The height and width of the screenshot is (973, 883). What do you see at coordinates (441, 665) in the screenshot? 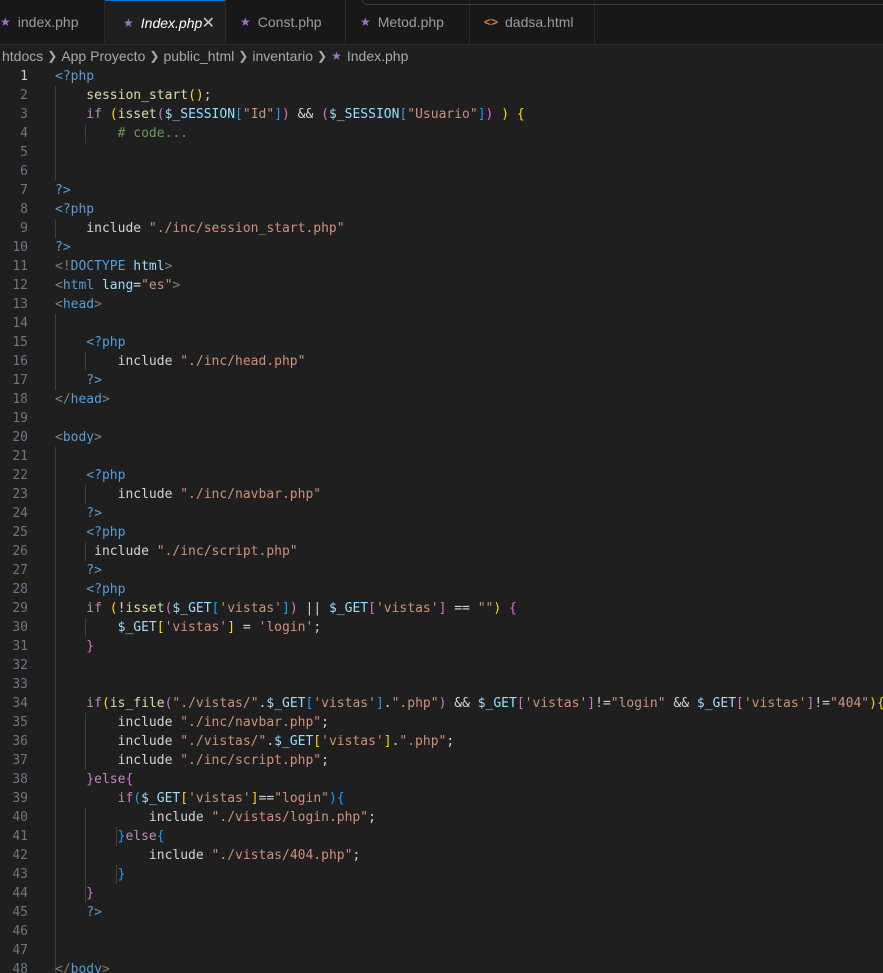
I see `code-line: 32` at bounding box center [441, 665].